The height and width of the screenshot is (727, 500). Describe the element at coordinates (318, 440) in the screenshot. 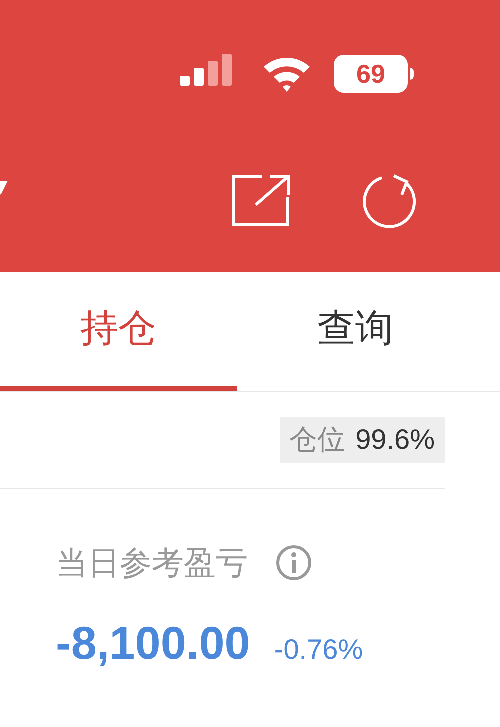

I see `badge-label: 仓位` at that location.